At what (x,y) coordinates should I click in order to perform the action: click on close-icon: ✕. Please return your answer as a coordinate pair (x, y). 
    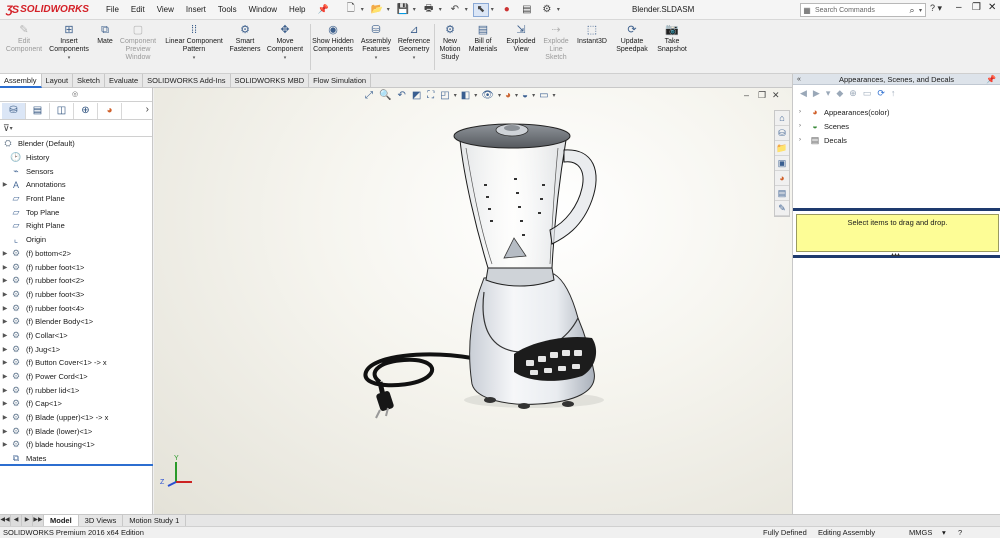
    Looking at the image, I should click on (992, 7).